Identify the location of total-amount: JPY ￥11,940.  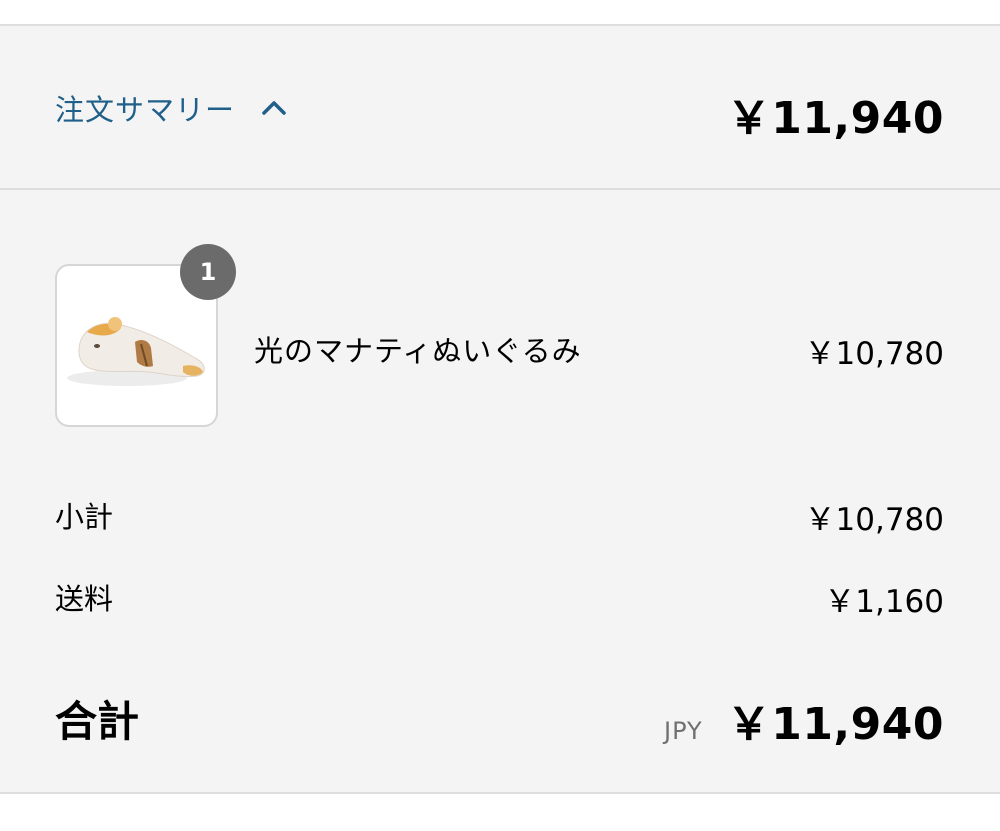
(804, 720).